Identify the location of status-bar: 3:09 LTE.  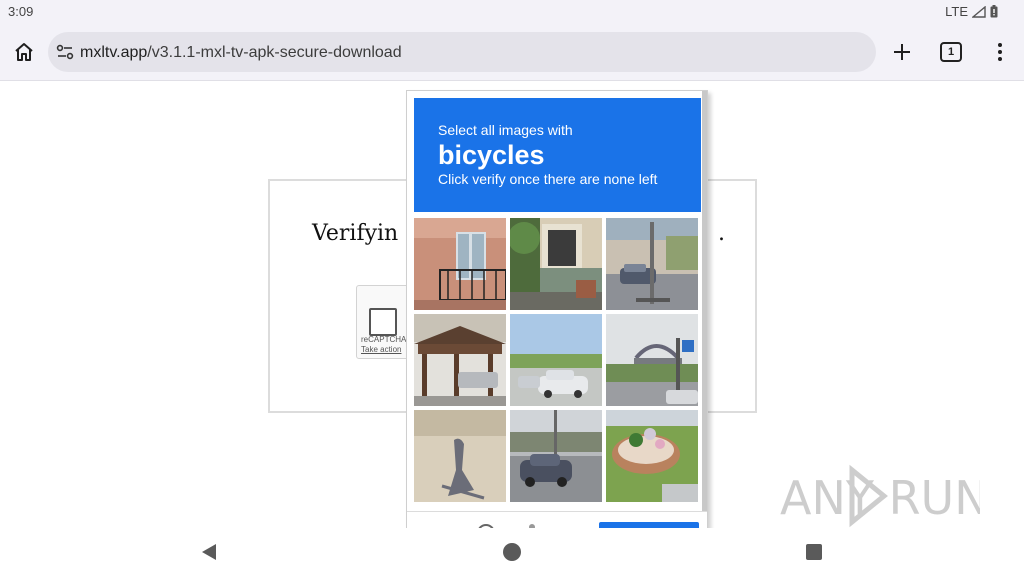
(512, 12).